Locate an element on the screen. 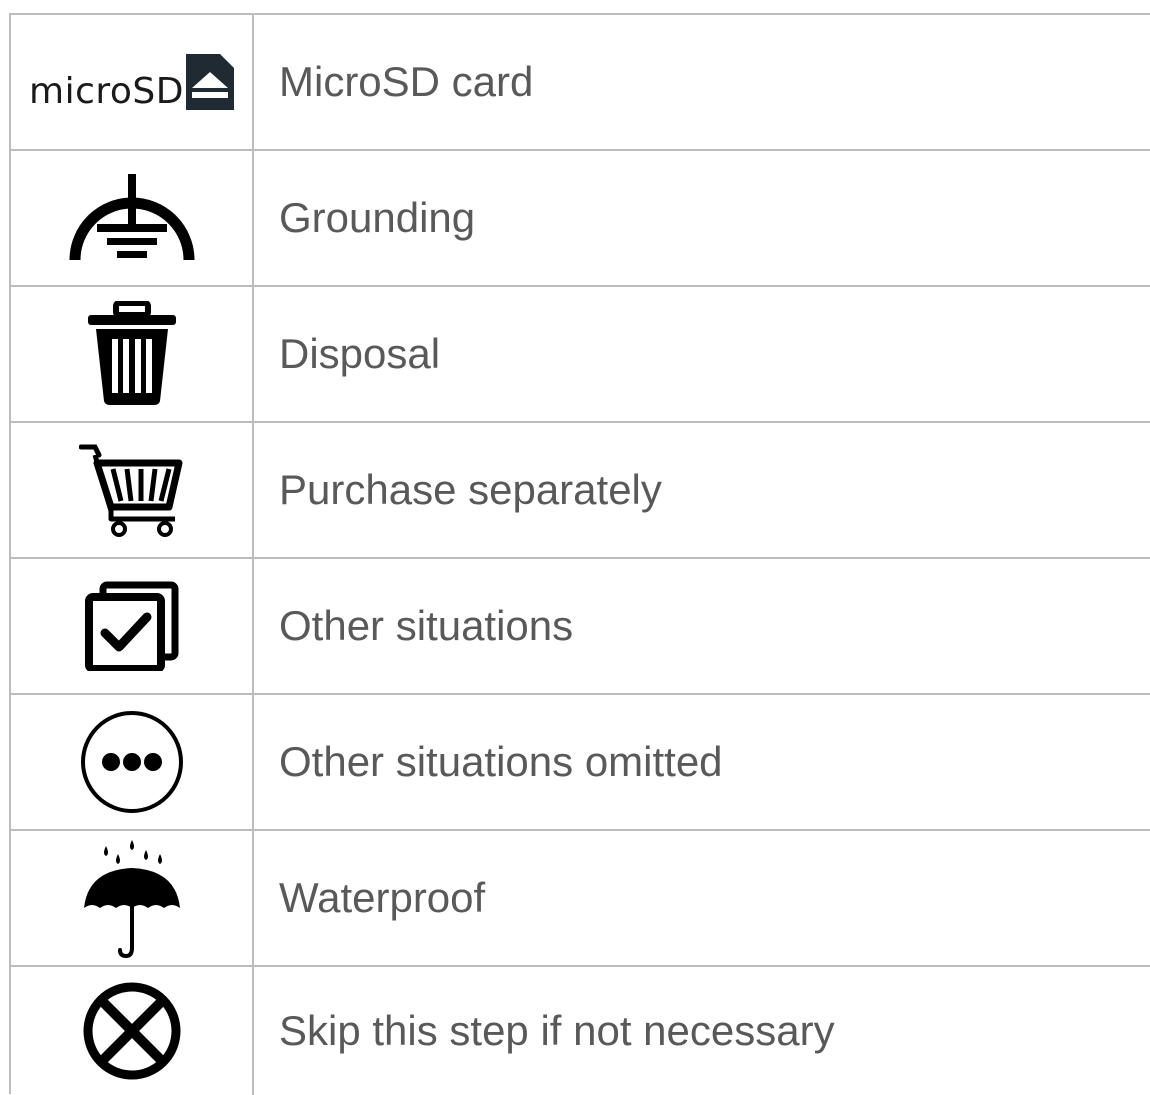  row-label: MicroSD card is located at coordinates (406, 81).